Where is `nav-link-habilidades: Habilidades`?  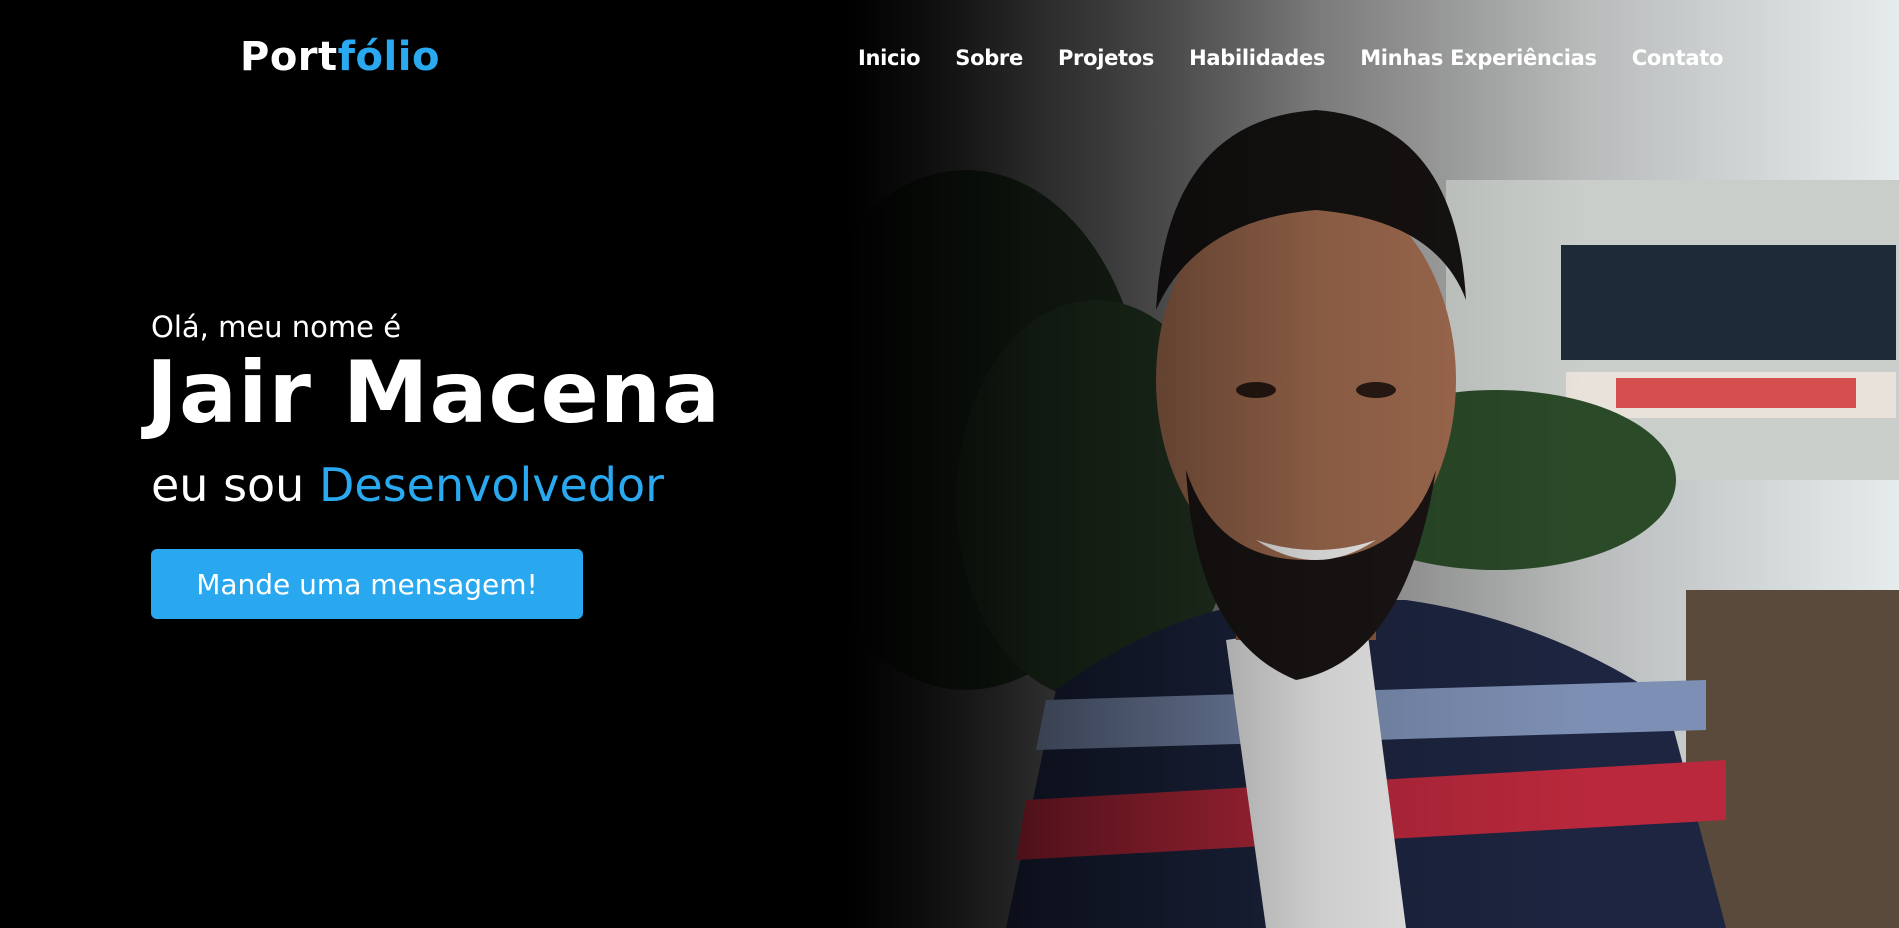
nav-link-habilidades: Habilidades is located at coordinates (1257, 58).